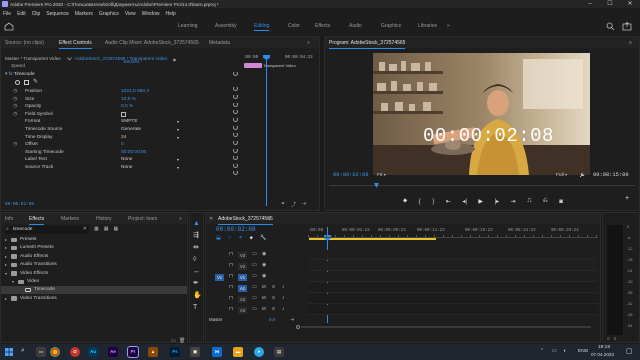  Describe the element at coordinates (561, 175) in the screenshot. I see `playback-resolution-select: Full ▾` at that location.